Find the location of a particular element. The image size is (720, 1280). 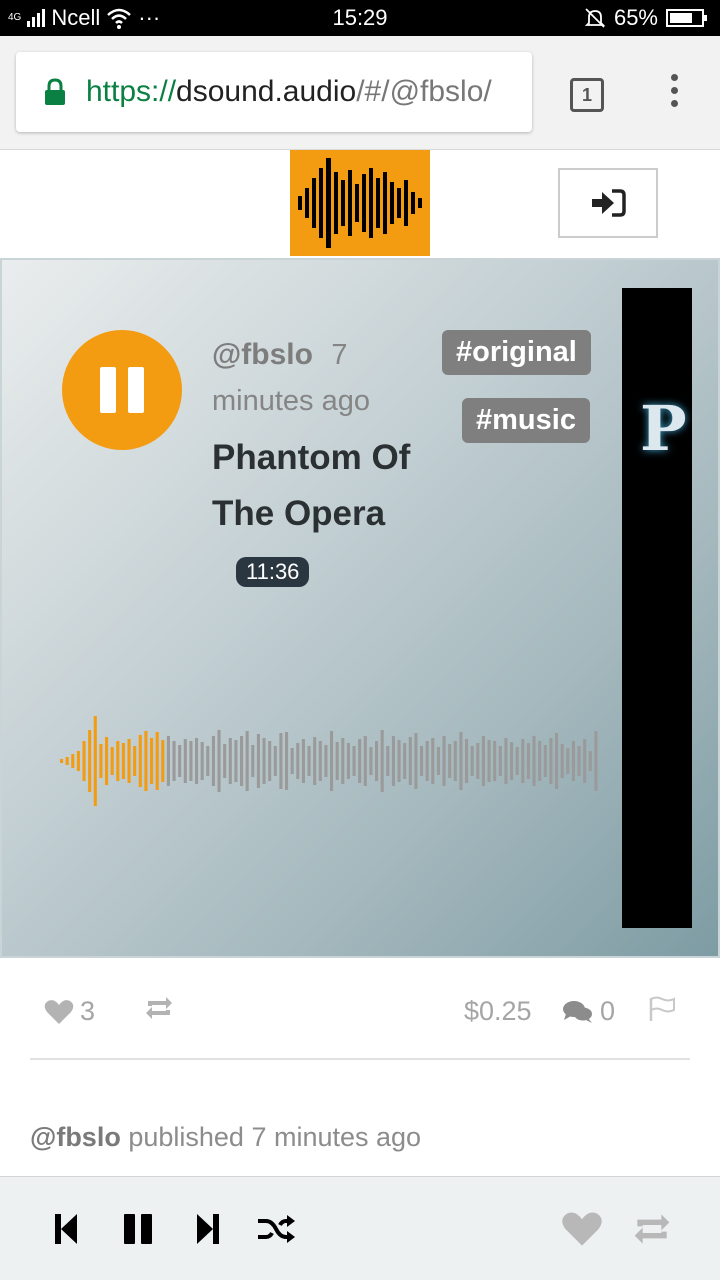

pause-icon-bar is located at coordinates (136, 390).